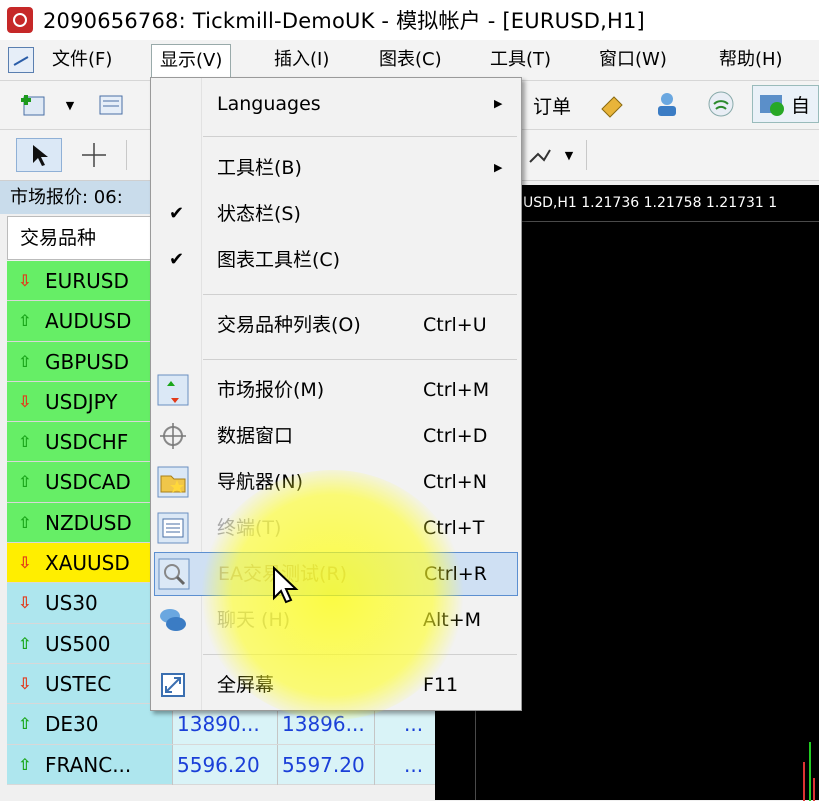 This screenshot has height=801, width=819. Describe the element at coordinates (336, 260) in the screenshot. I see `view-menu-item: ✔ 图表工具栏(C)` at that location.